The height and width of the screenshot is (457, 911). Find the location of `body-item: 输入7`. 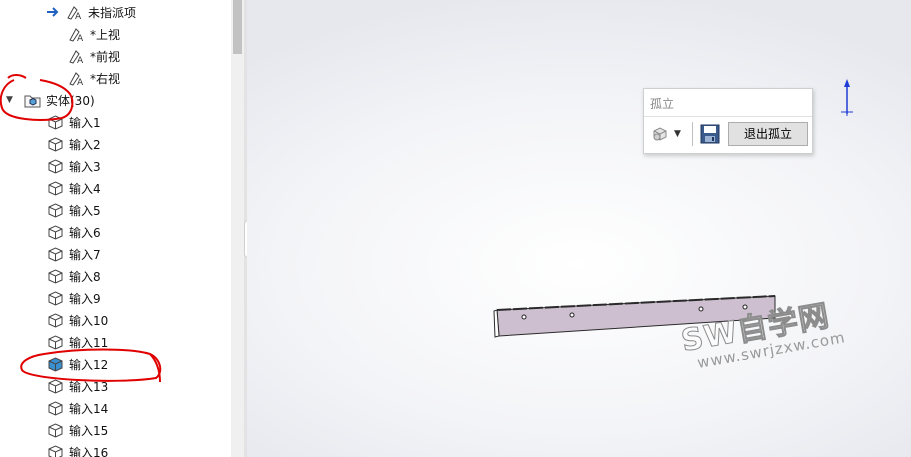

body-item: 输入7 is located at coordinates (115, 254).